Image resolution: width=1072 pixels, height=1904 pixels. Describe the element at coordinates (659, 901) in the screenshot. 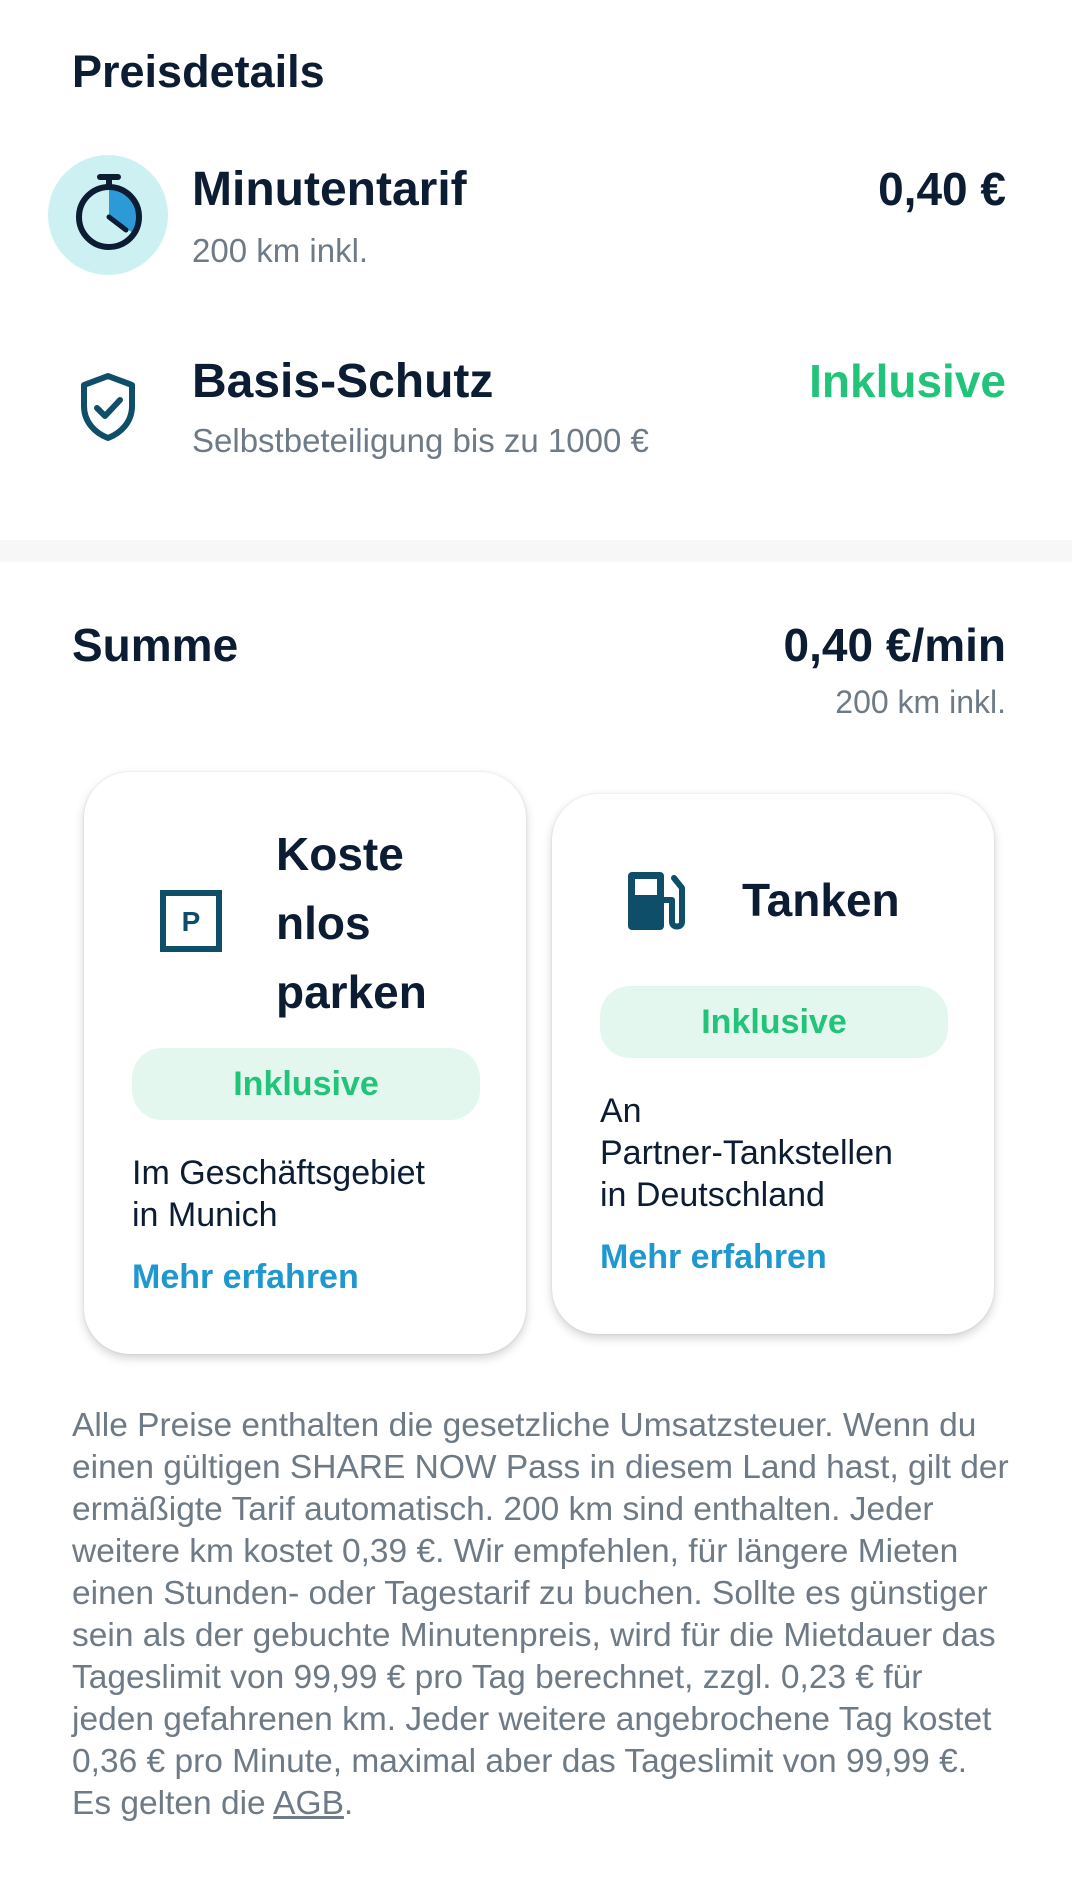

I see `fuel-pump-icon` at that location.